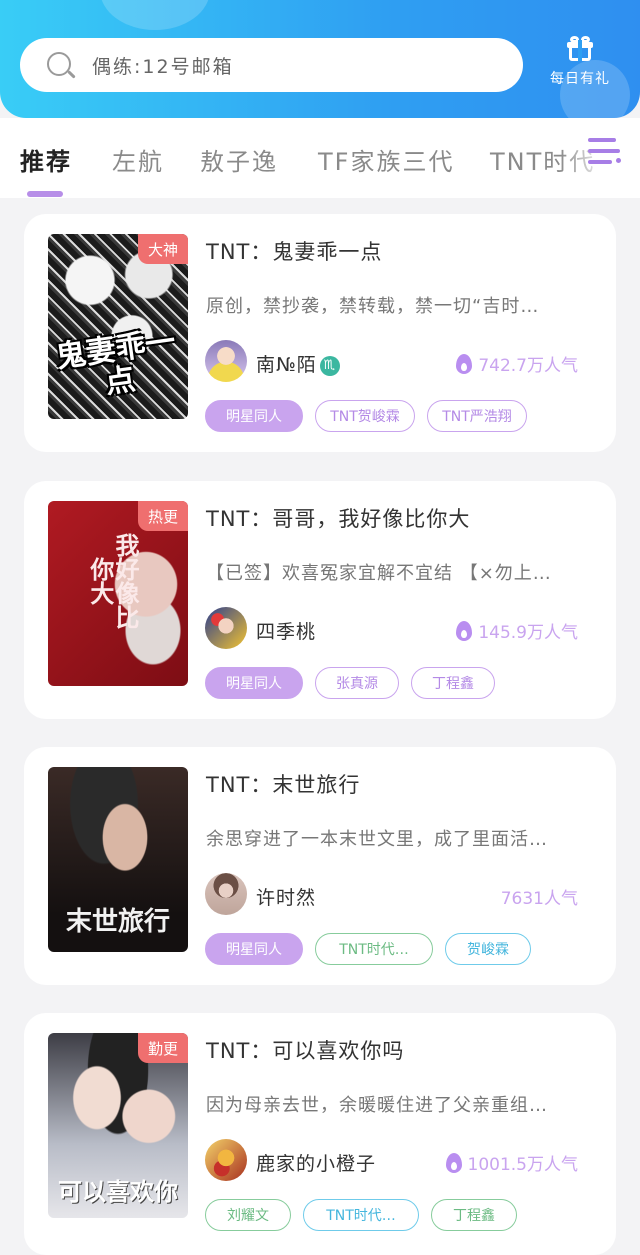 This screenshot has height=1255, width=640. What do you see at coordinates (115, 362) in the screenshot?
I see `cover-title: 鬼妻乖一点` at bounding box center [115, 362].